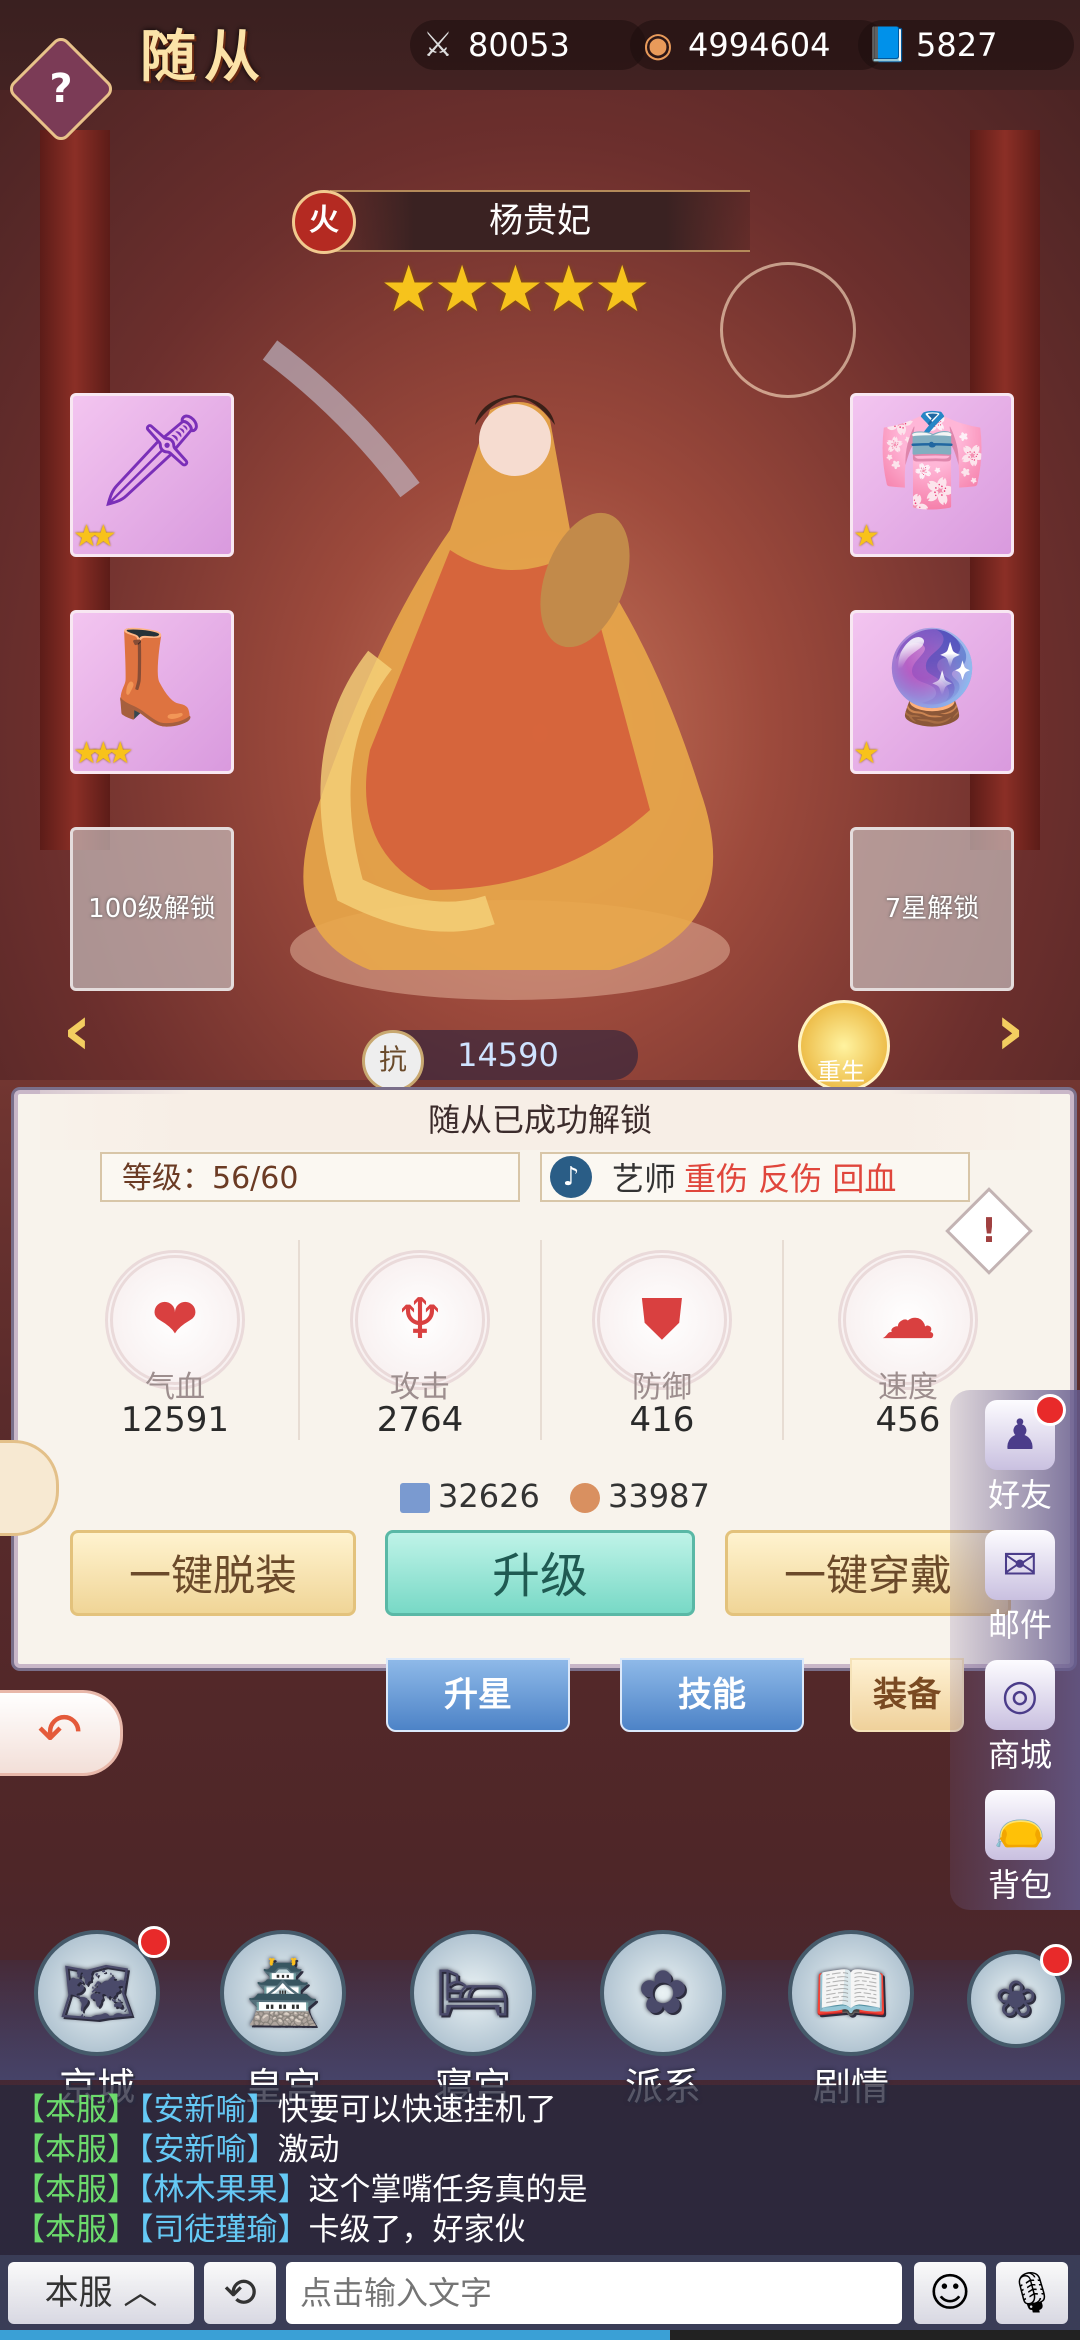 The height and width of the screenshot is (2340, 1080). I want to click on nav-faction: ✿ 派系, so click(663, 2019).